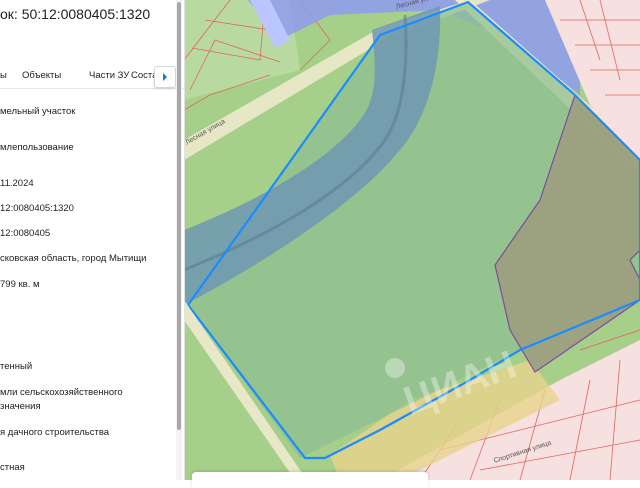  I want to click on tab-objects: Объекты, so click(41, 75).